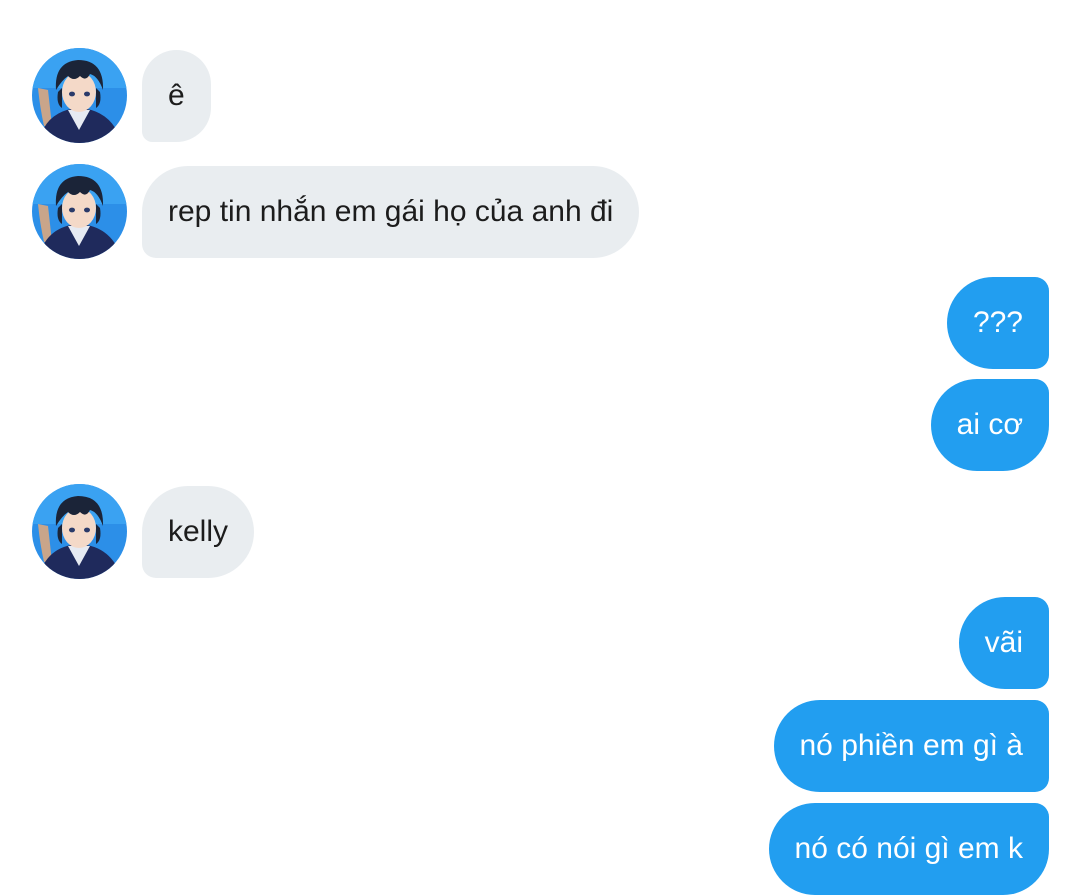 This screenshot has width=1080, height=895. I want to click on outgoing-message: ???, so click(997, 323).